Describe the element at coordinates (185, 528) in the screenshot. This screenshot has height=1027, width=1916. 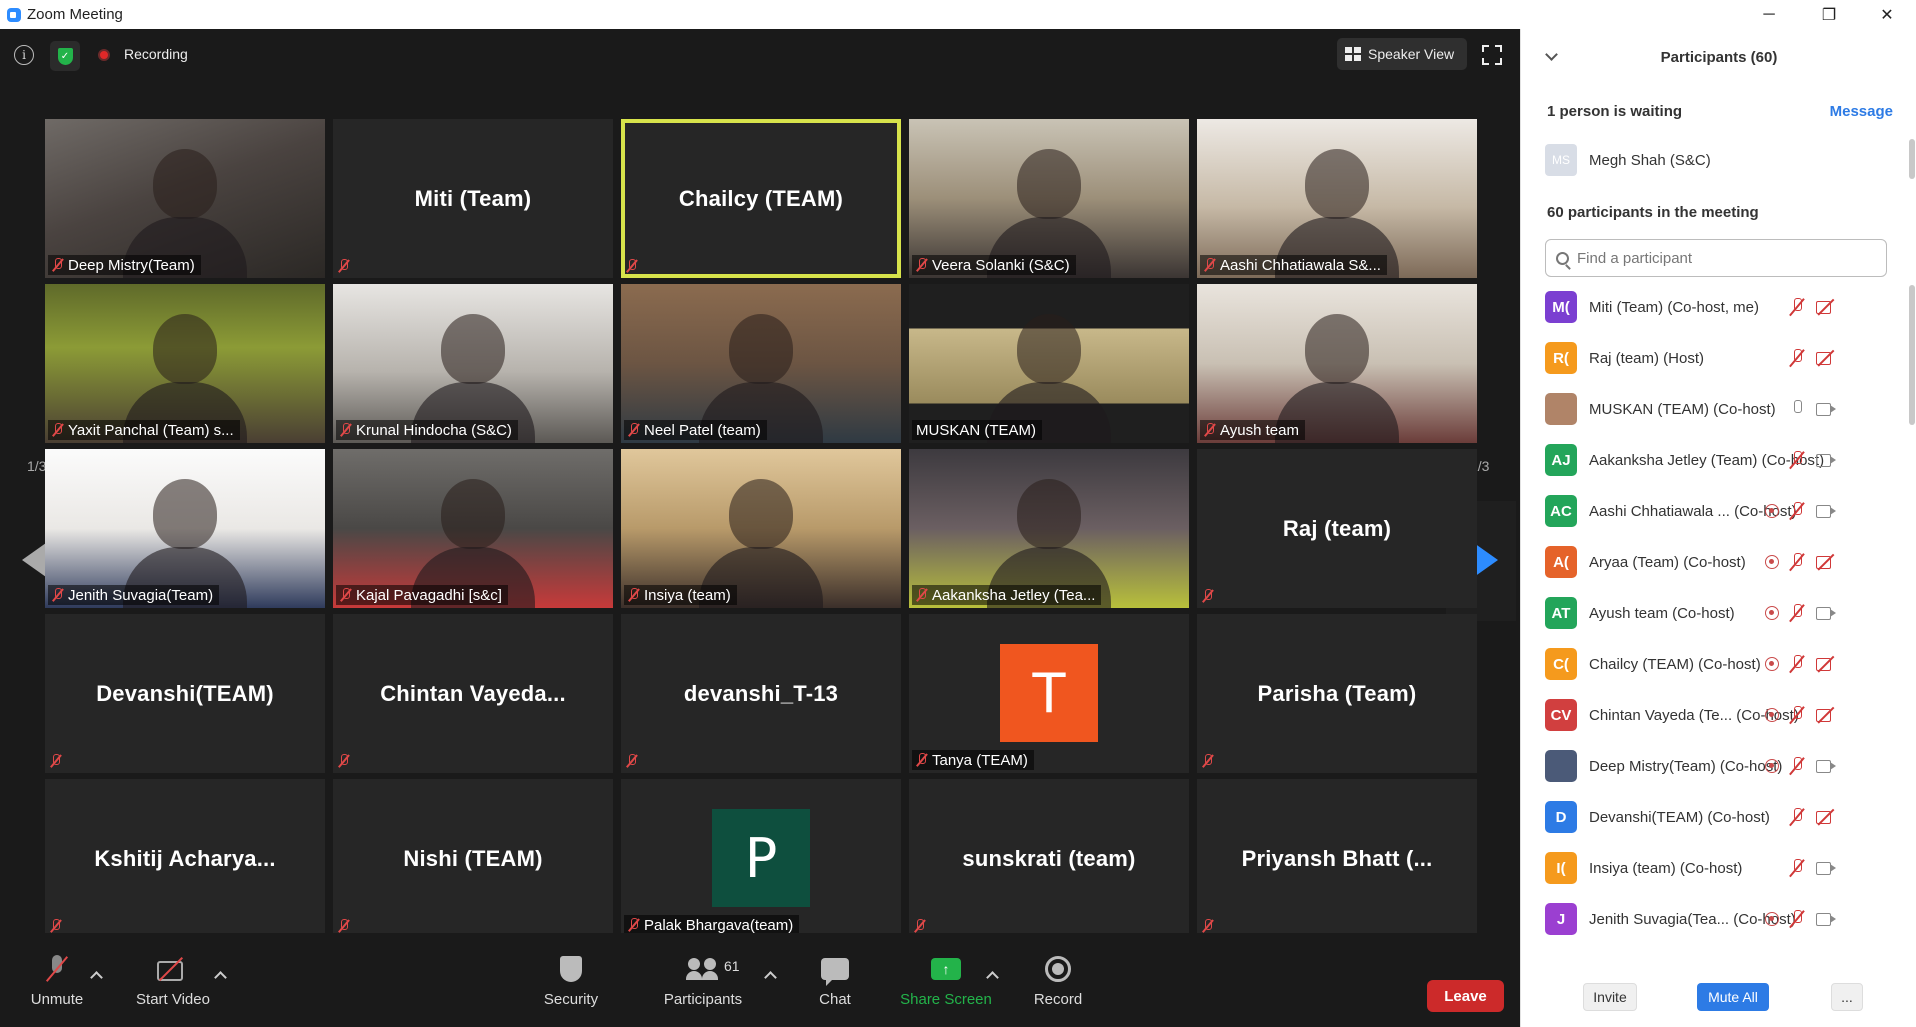
I see `participant-tile: Jenith Suvagia(Team)` at that location.